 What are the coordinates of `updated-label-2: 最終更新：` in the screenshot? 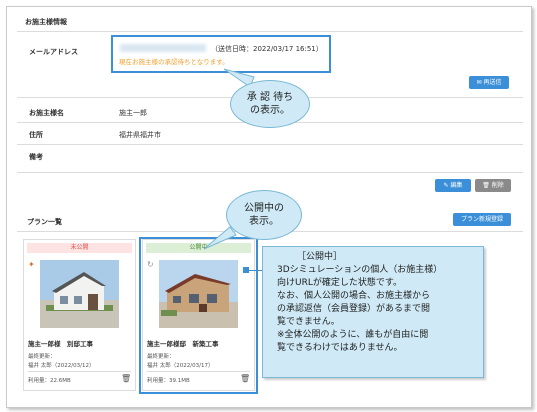 It's located at (161, 357).